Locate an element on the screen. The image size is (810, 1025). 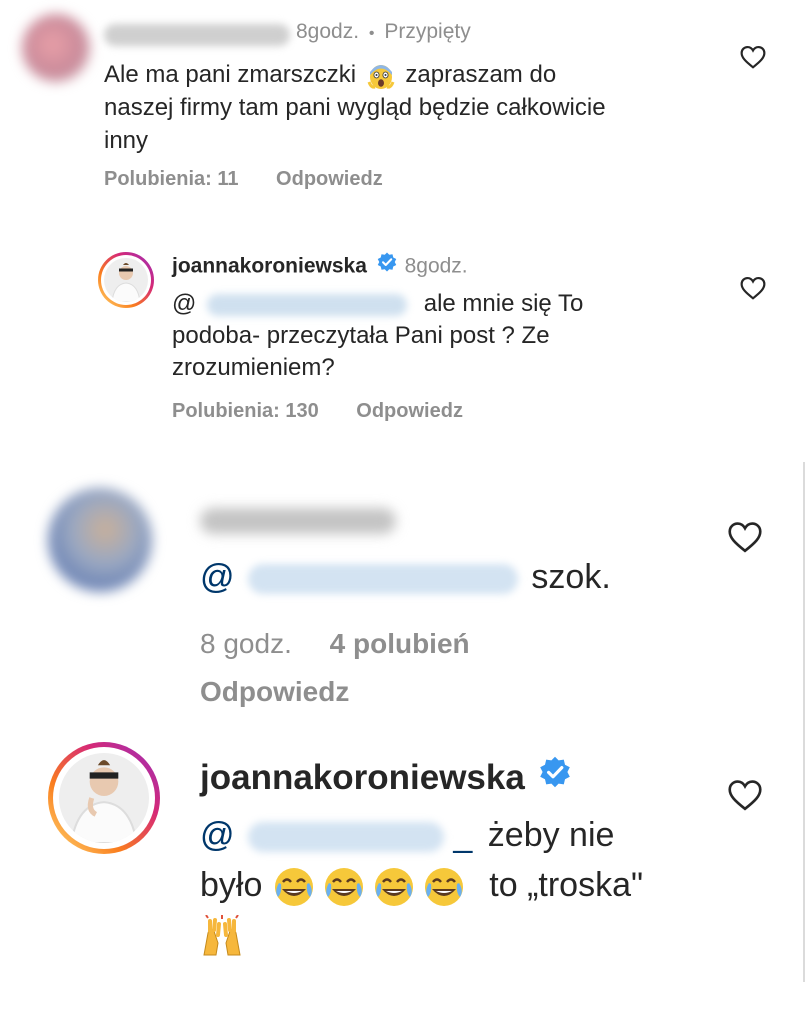
comment-text-line-2: podoba- przeczytała Pani post ? Ze is located at coordinates (361, 335).